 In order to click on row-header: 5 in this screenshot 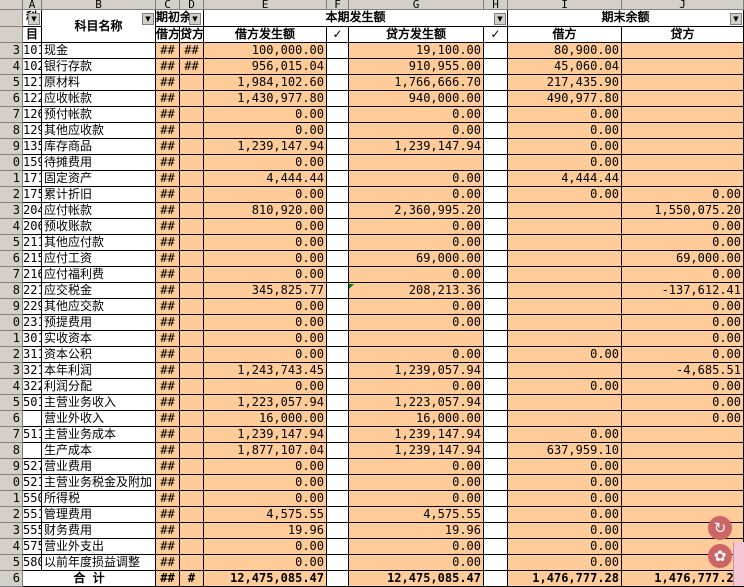, I will do `click(11, 403)`.